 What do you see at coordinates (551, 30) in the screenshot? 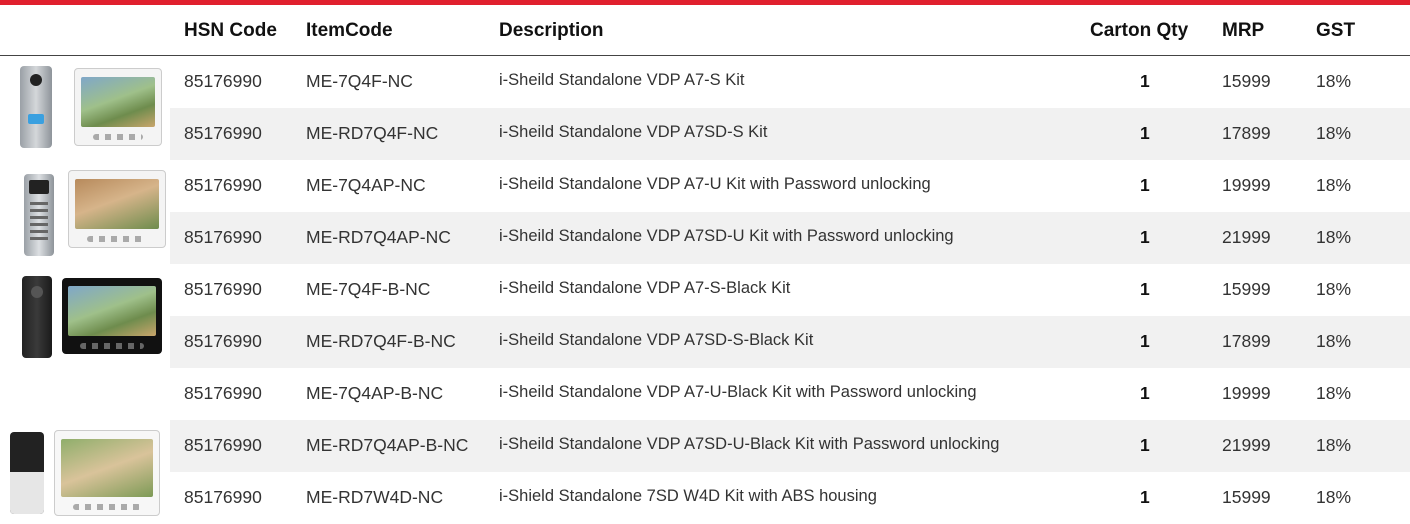
I see `header-description: Description` at bounding box center [551, 30].